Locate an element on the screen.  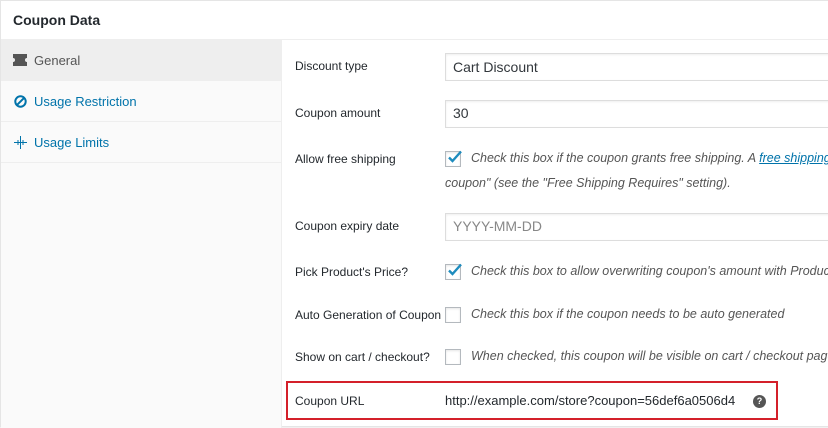
show-on-cart-checkbox is located at coordinates (453, 357).